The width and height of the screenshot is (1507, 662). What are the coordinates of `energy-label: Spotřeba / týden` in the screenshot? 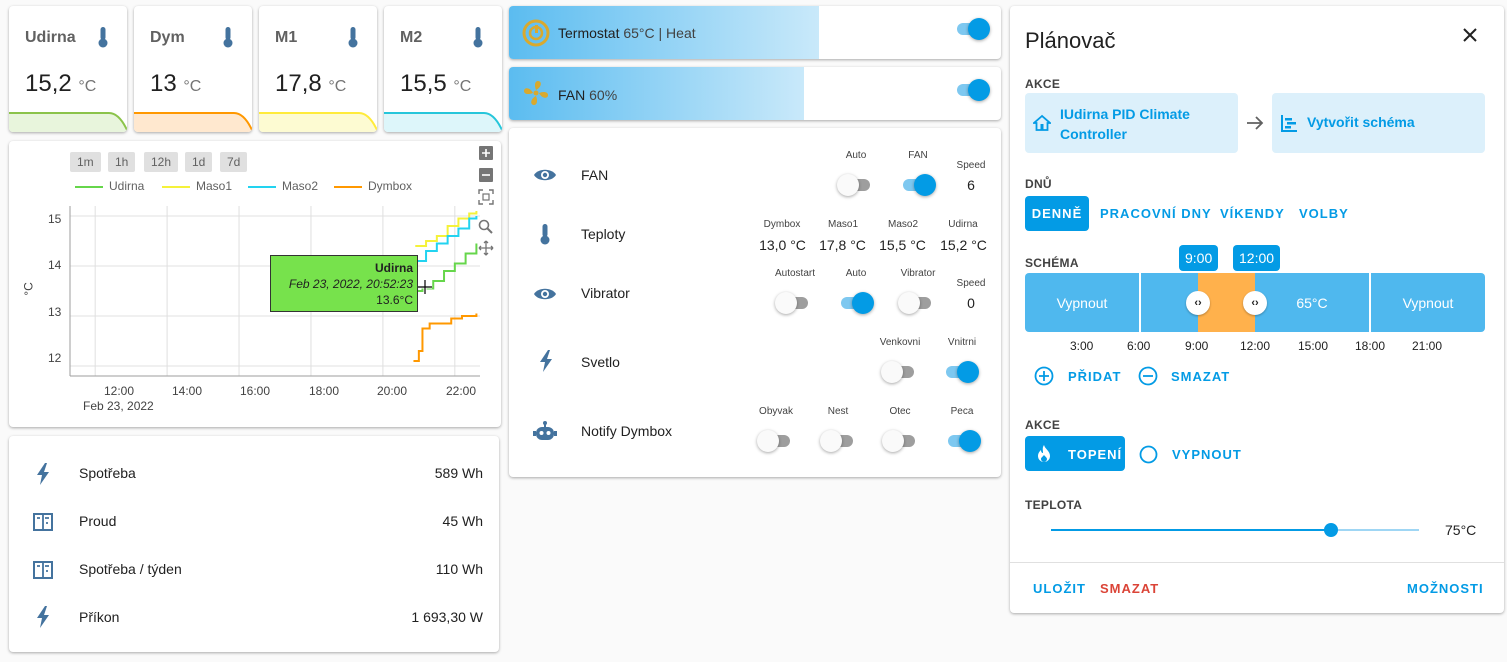 It's located at (130, 569).